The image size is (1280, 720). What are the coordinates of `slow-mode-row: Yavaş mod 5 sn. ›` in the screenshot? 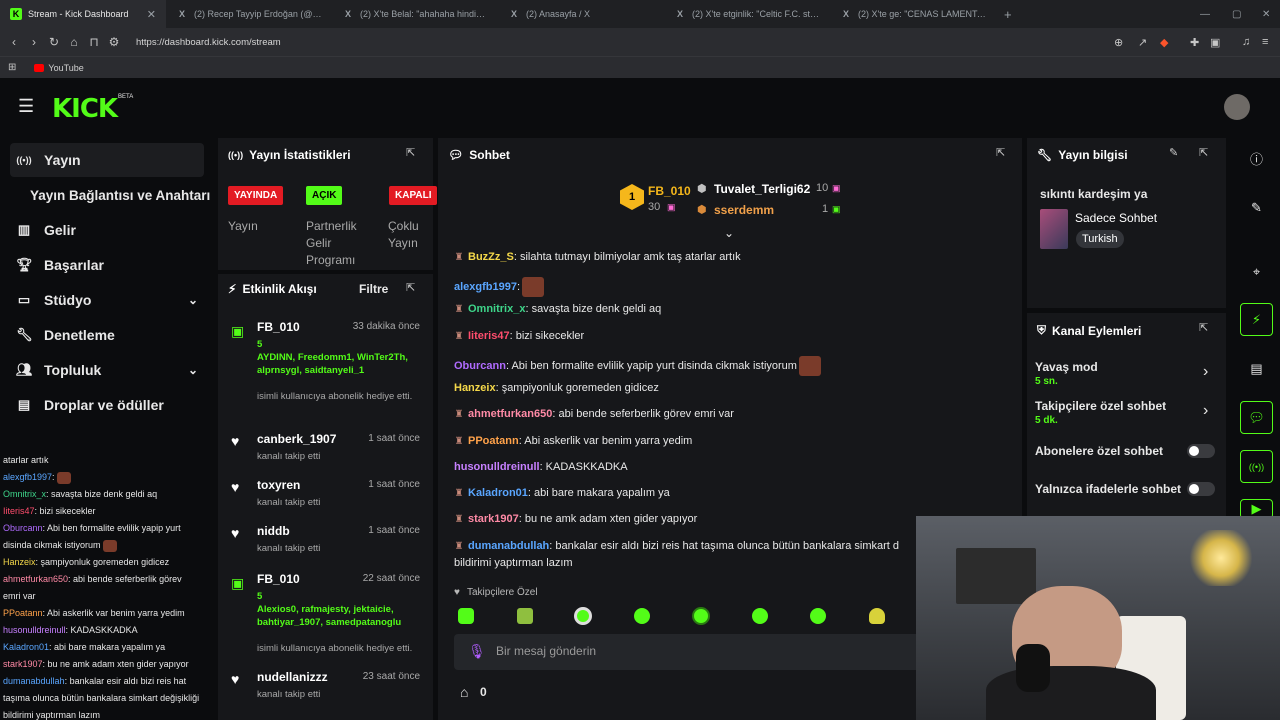 It's located at (1128, 374).